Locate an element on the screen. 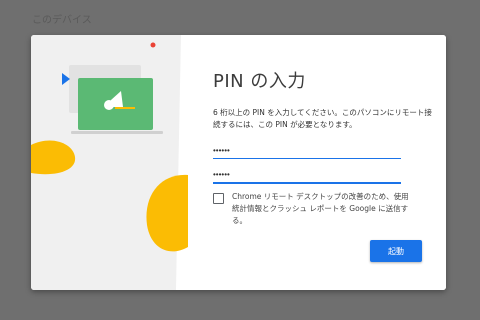 This screenshot has width=480, height=320. yellow-blob-right is located at coordinates (167, 213).